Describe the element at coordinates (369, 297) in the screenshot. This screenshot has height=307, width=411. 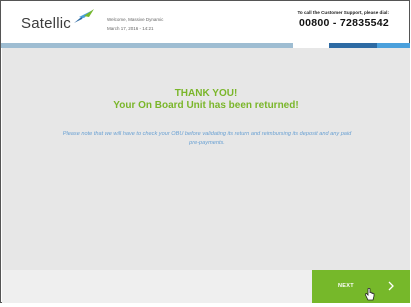
I see `hand-cursor-icon` at that location.